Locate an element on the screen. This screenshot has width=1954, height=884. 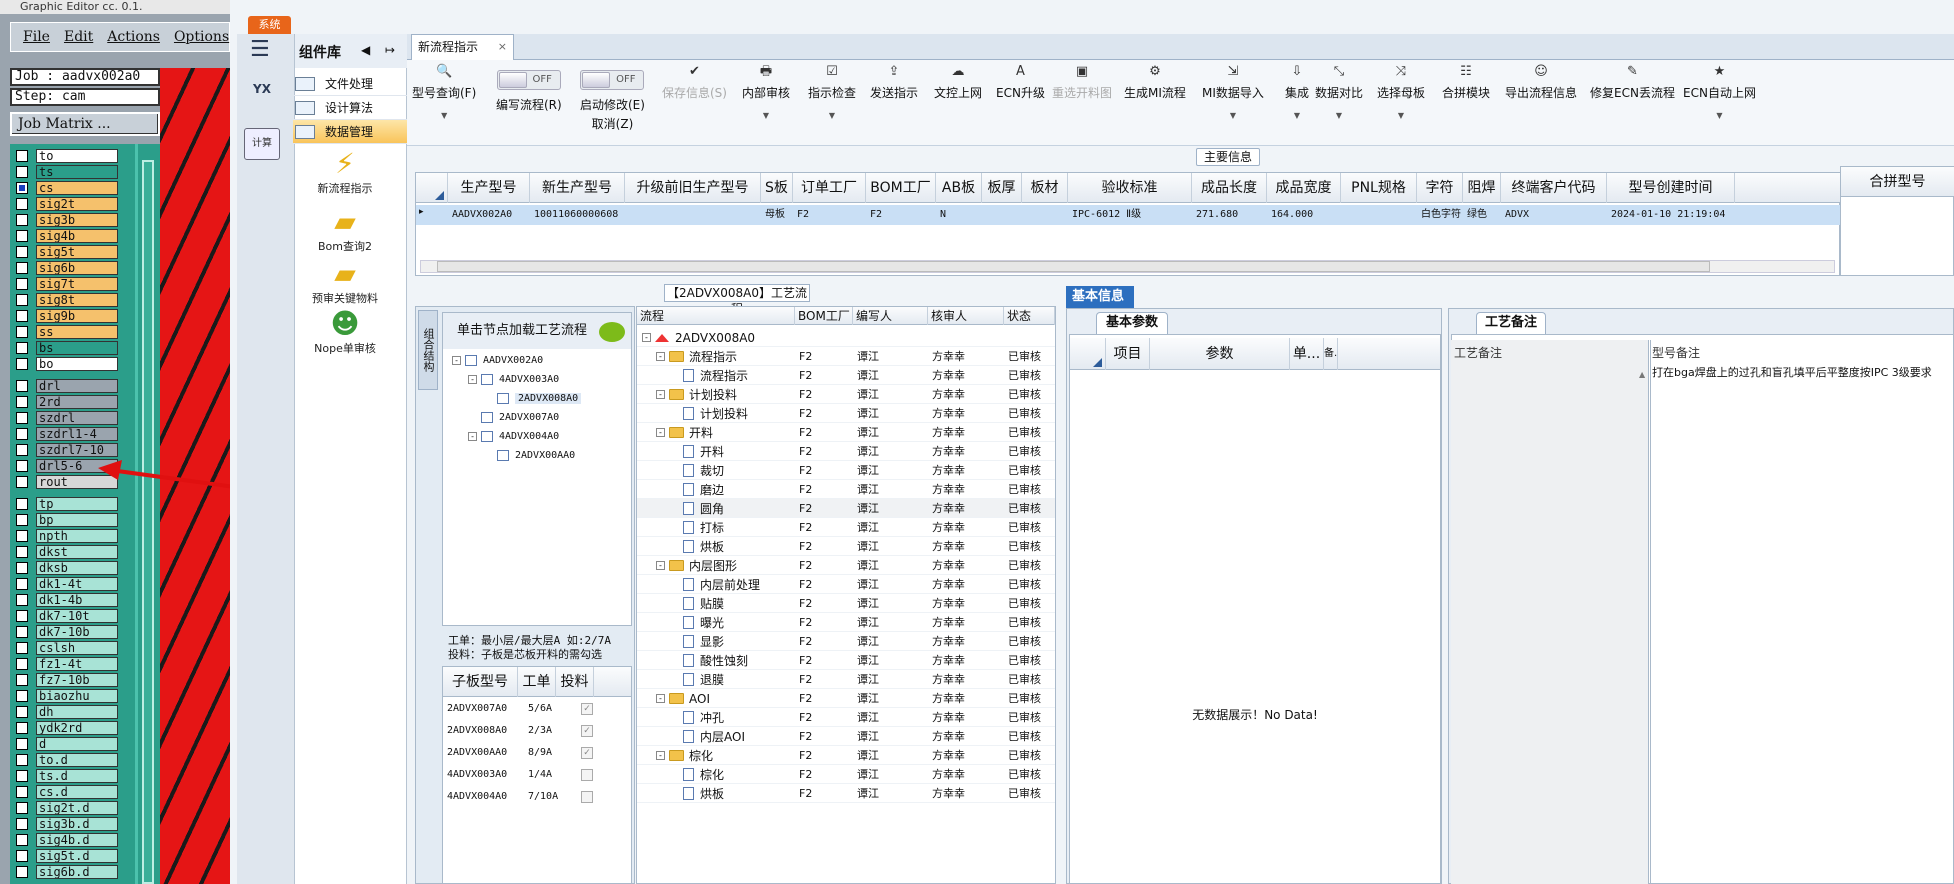
toolbar-button: ⤡ 数据对比 ▼ is located at coordinates (1339, 99).